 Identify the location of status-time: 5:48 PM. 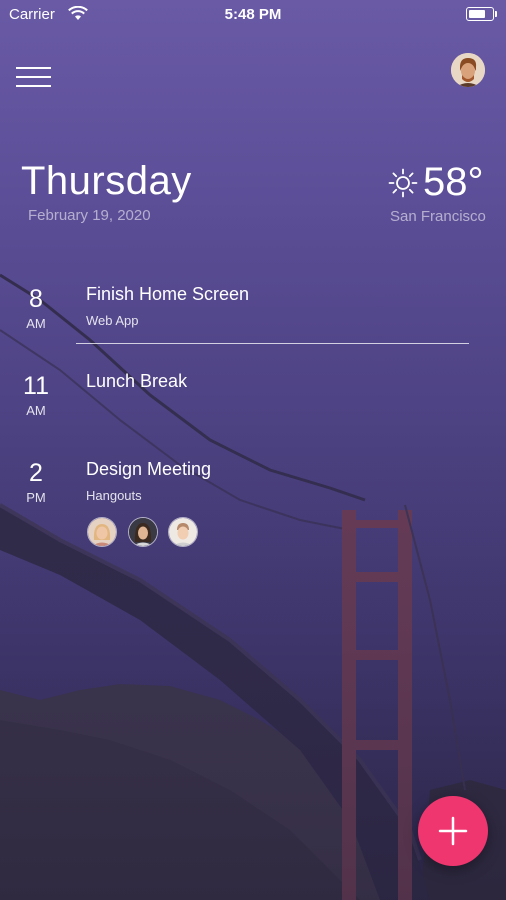
(253, 14).